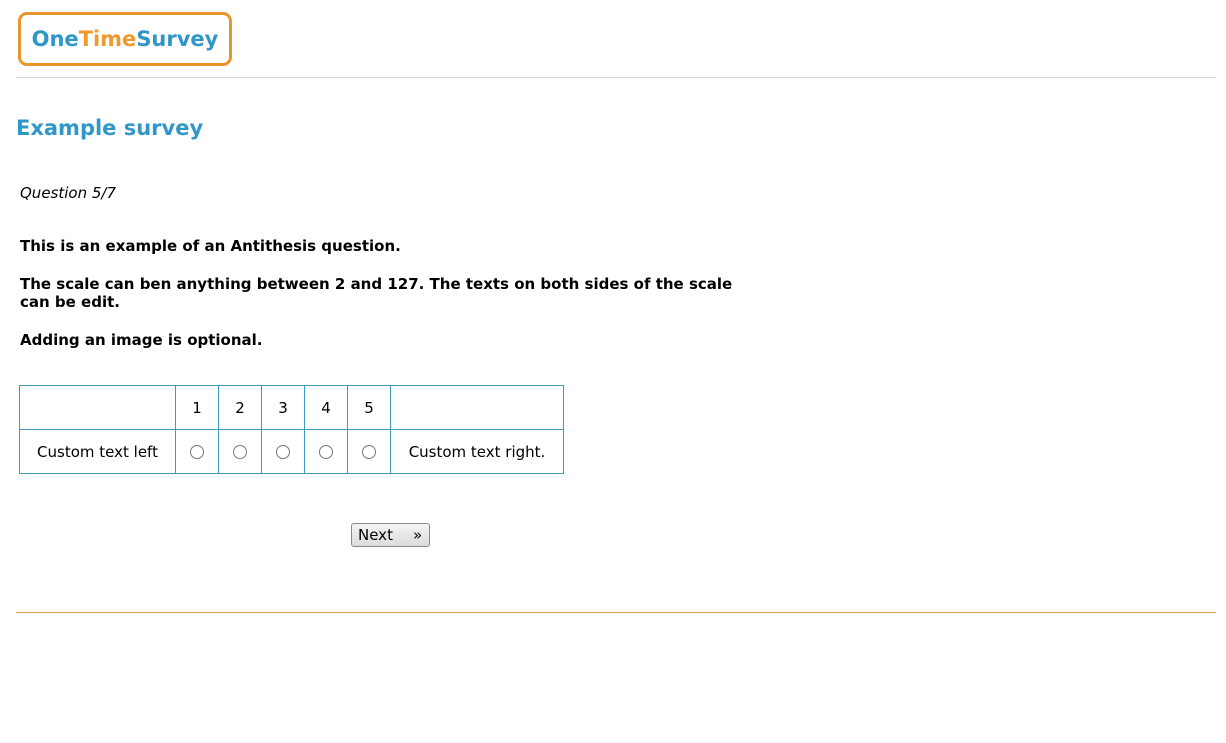 The width and height of the screenshot is (1226, 743). Describe the element at coordinates (97, 451) in the screenshot. I see `scale-left-label: Custom text left` at that location.